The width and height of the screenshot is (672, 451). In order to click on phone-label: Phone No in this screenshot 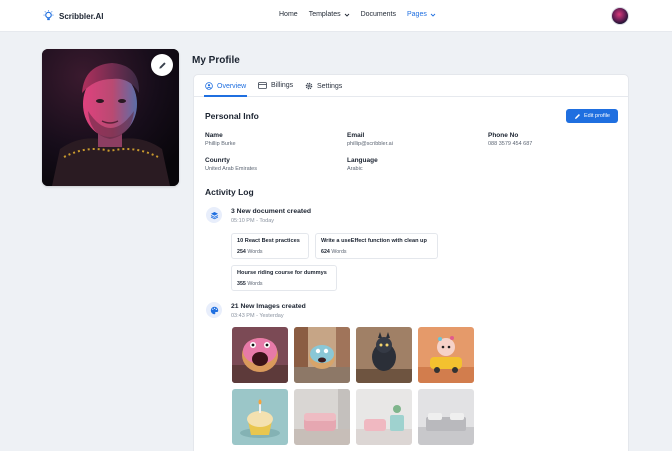, I will do `click(503, 135)`.